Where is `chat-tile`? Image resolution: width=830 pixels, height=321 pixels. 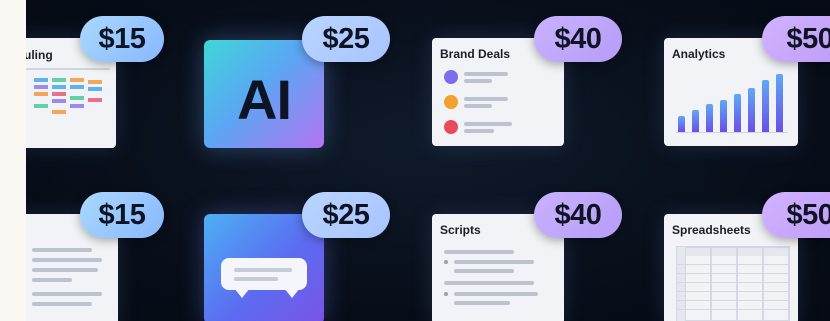
chat-tile is located at coordinates (264, 267).